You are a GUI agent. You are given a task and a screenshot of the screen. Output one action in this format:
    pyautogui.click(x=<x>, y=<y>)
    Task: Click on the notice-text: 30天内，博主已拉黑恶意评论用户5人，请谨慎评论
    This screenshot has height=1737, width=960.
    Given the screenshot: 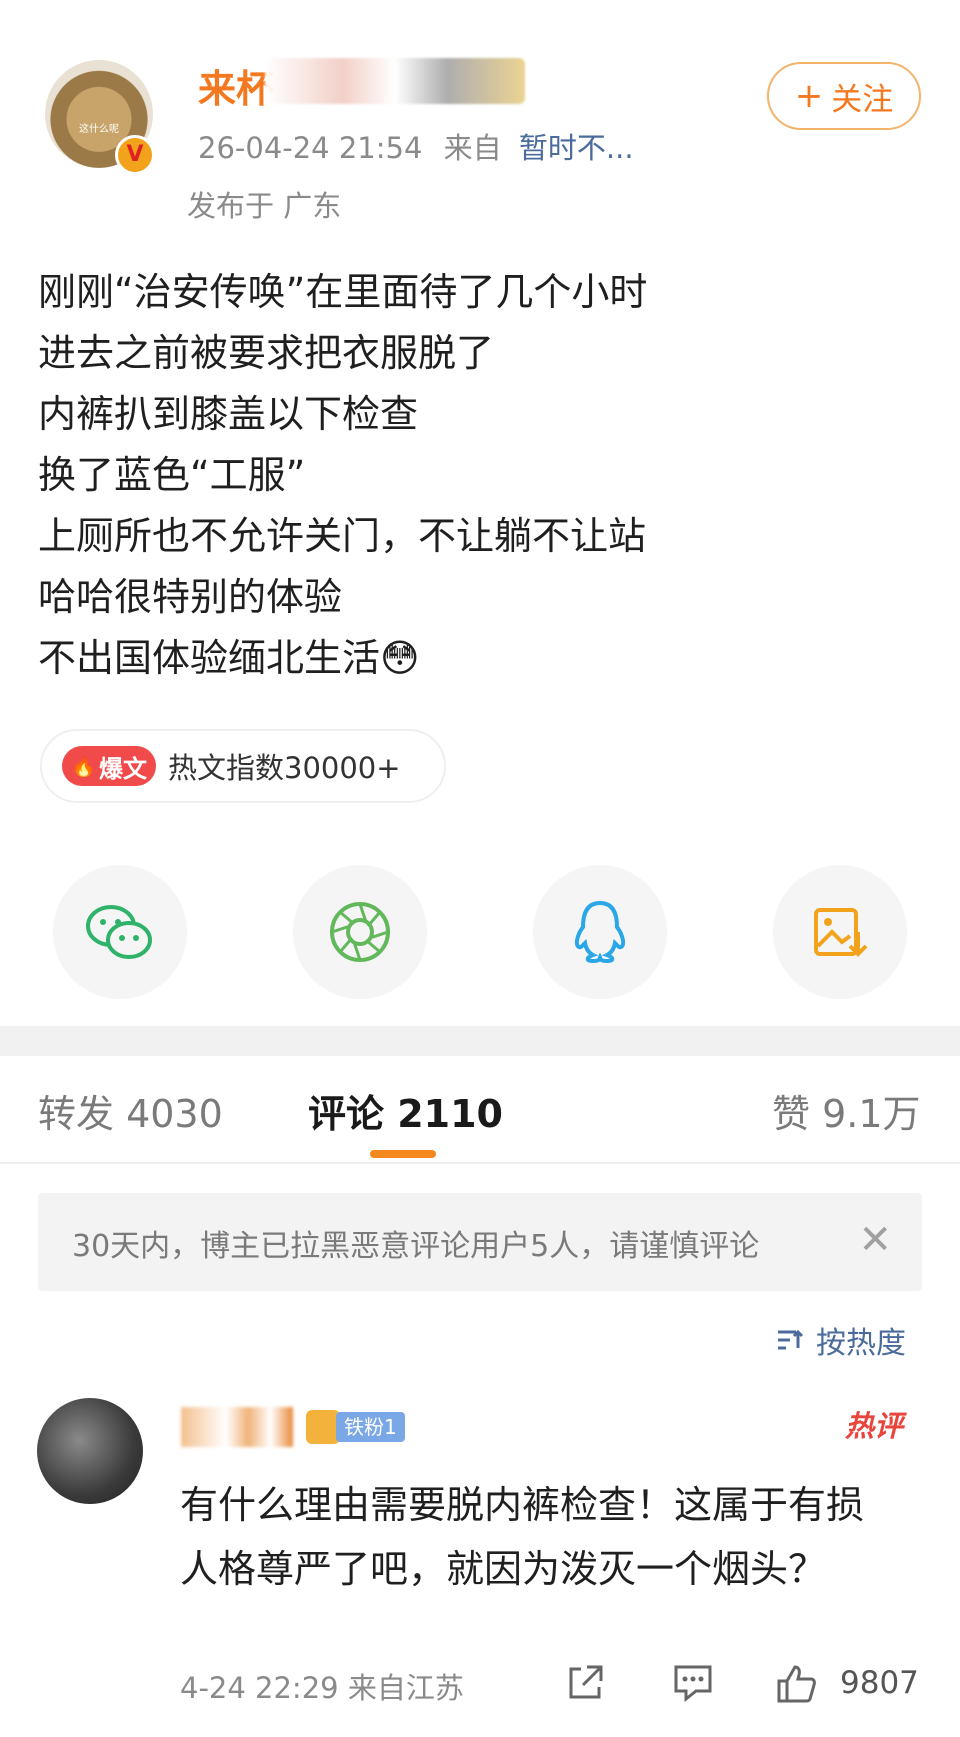 What is the action you would take?
    pyautogui.click(x=416, y=1246)
    